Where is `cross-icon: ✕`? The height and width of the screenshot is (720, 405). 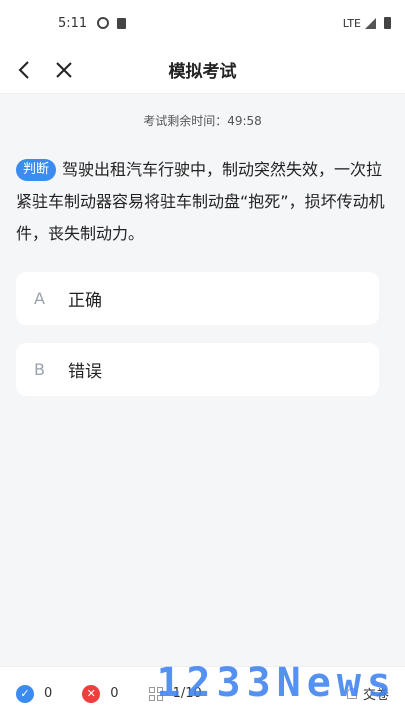
cross-icon: ✕ is located at coordinates (91, 693).